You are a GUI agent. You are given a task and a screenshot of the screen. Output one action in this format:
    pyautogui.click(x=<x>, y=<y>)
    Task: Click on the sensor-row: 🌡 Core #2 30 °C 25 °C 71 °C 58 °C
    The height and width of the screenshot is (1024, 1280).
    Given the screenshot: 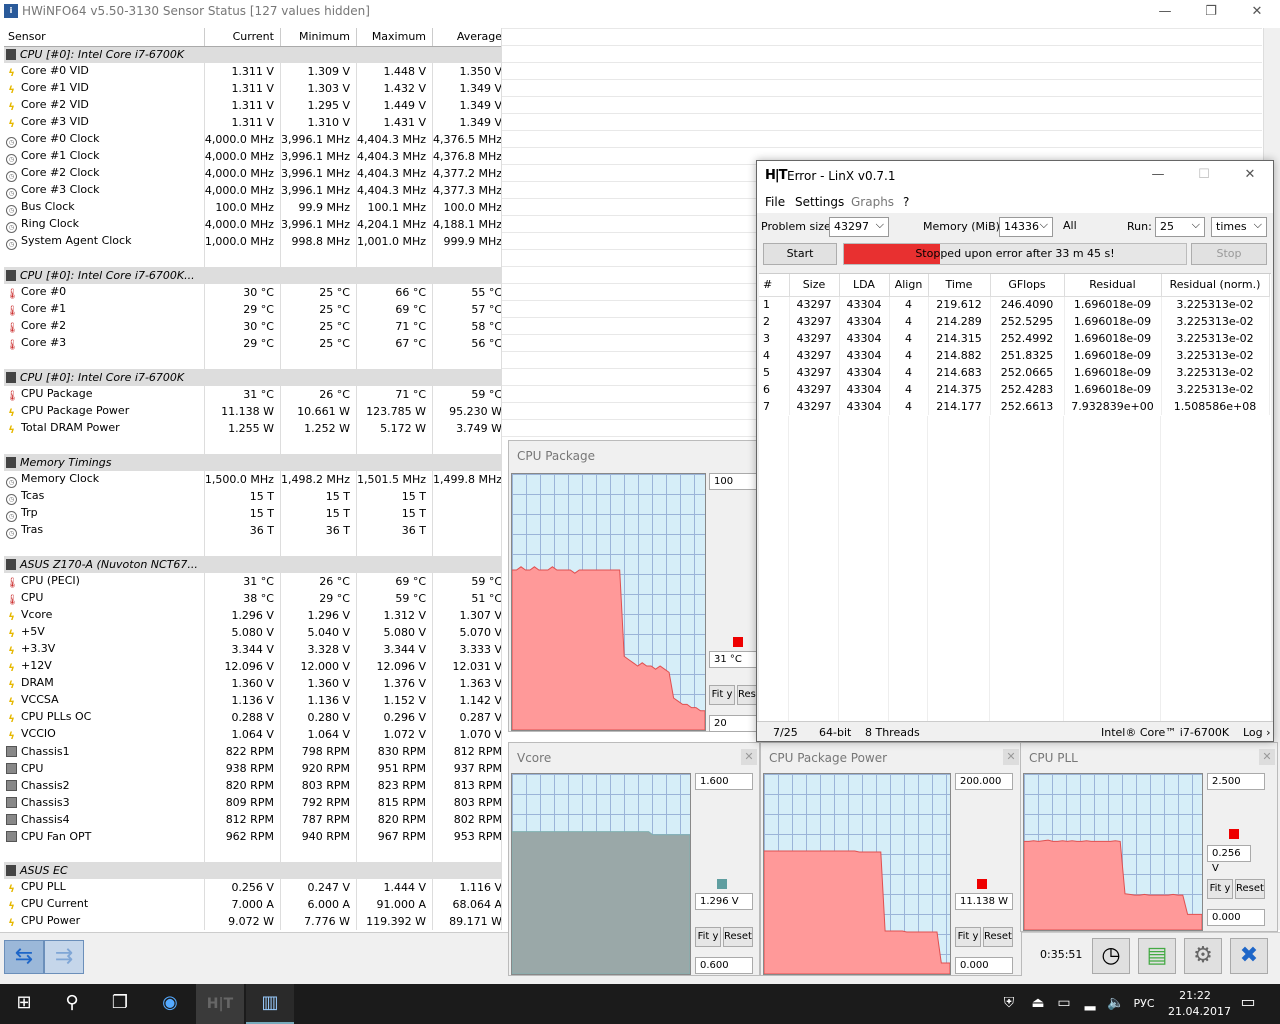 What is the action you would take?
    pyautogui.click(x=252, y=326)
    